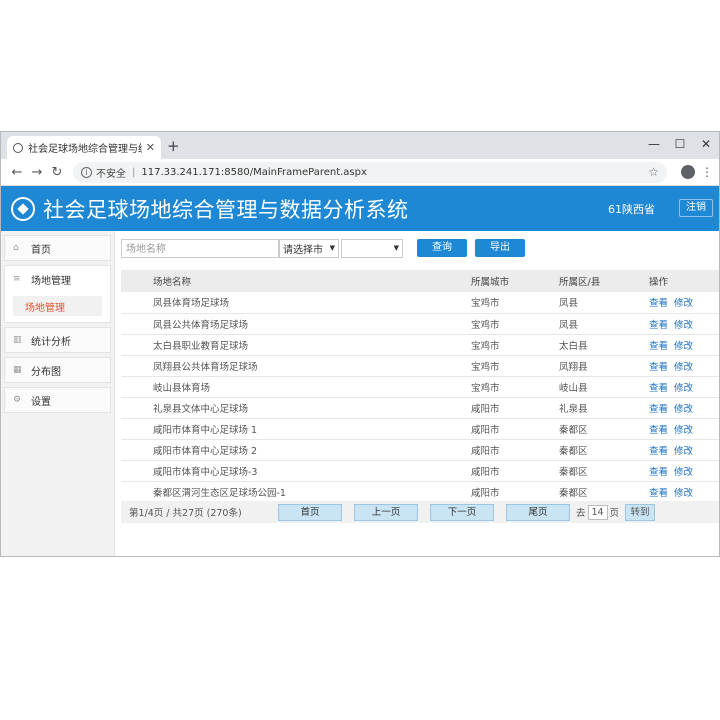 This screenshot has height=720, width=720. Describe the element at coordinates (173, 146) in the screenshot. I see `new-tab-icon: +` at that location.